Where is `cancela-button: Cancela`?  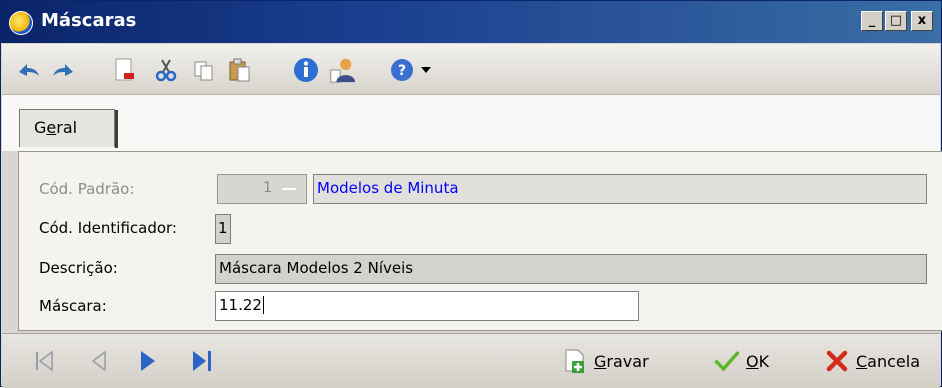 cancela-button: Cancela is located at coordinates (872, 361).